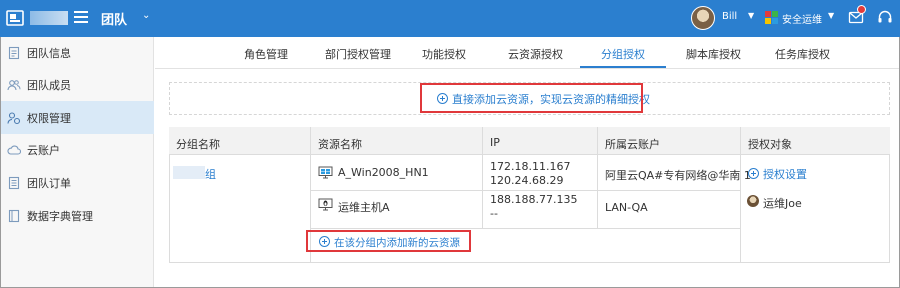 Image resolution: width=900 pixels, height=288 pixels. Describe the element at coordinates (77, 183) in the screenshot. I see `sidebar-item-team-orders: 团队订单` at that location.